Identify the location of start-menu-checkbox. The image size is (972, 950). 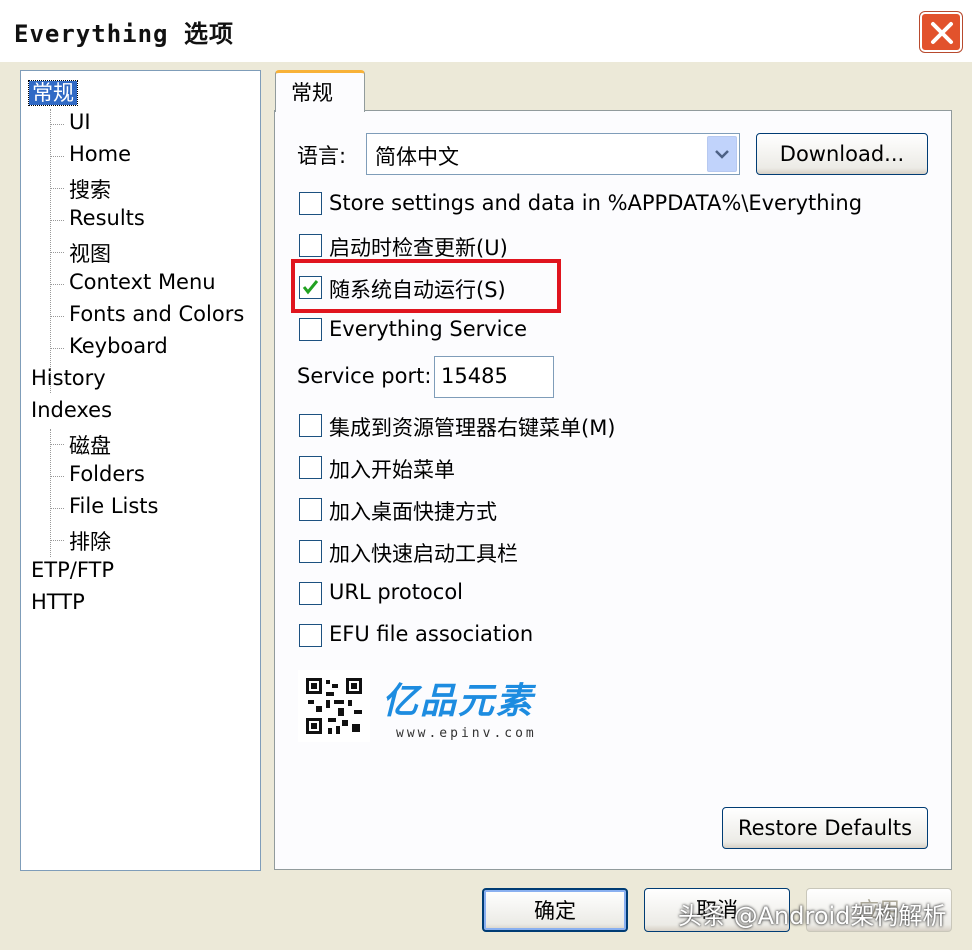
(310, 467).